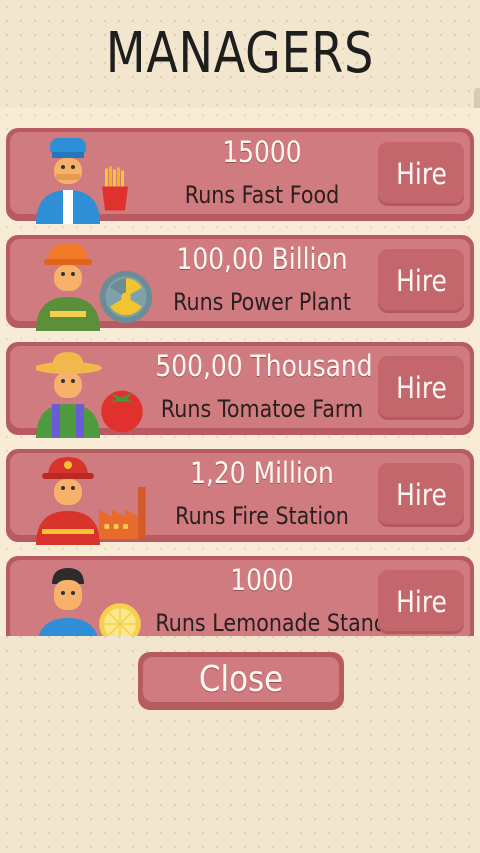 The width and height of the screenshot is (480, 853). I want to click on manager-cost: 500,00 Thousand, so click(264, 366).